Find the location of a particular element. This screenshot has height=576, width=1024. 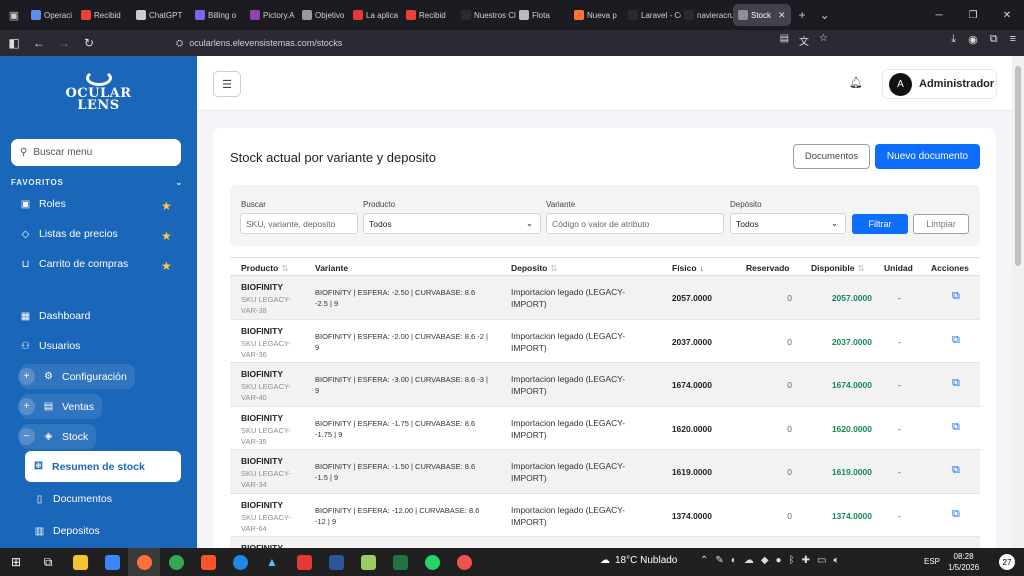

restore-icon: ❐ is located at coordinates (973, 15).